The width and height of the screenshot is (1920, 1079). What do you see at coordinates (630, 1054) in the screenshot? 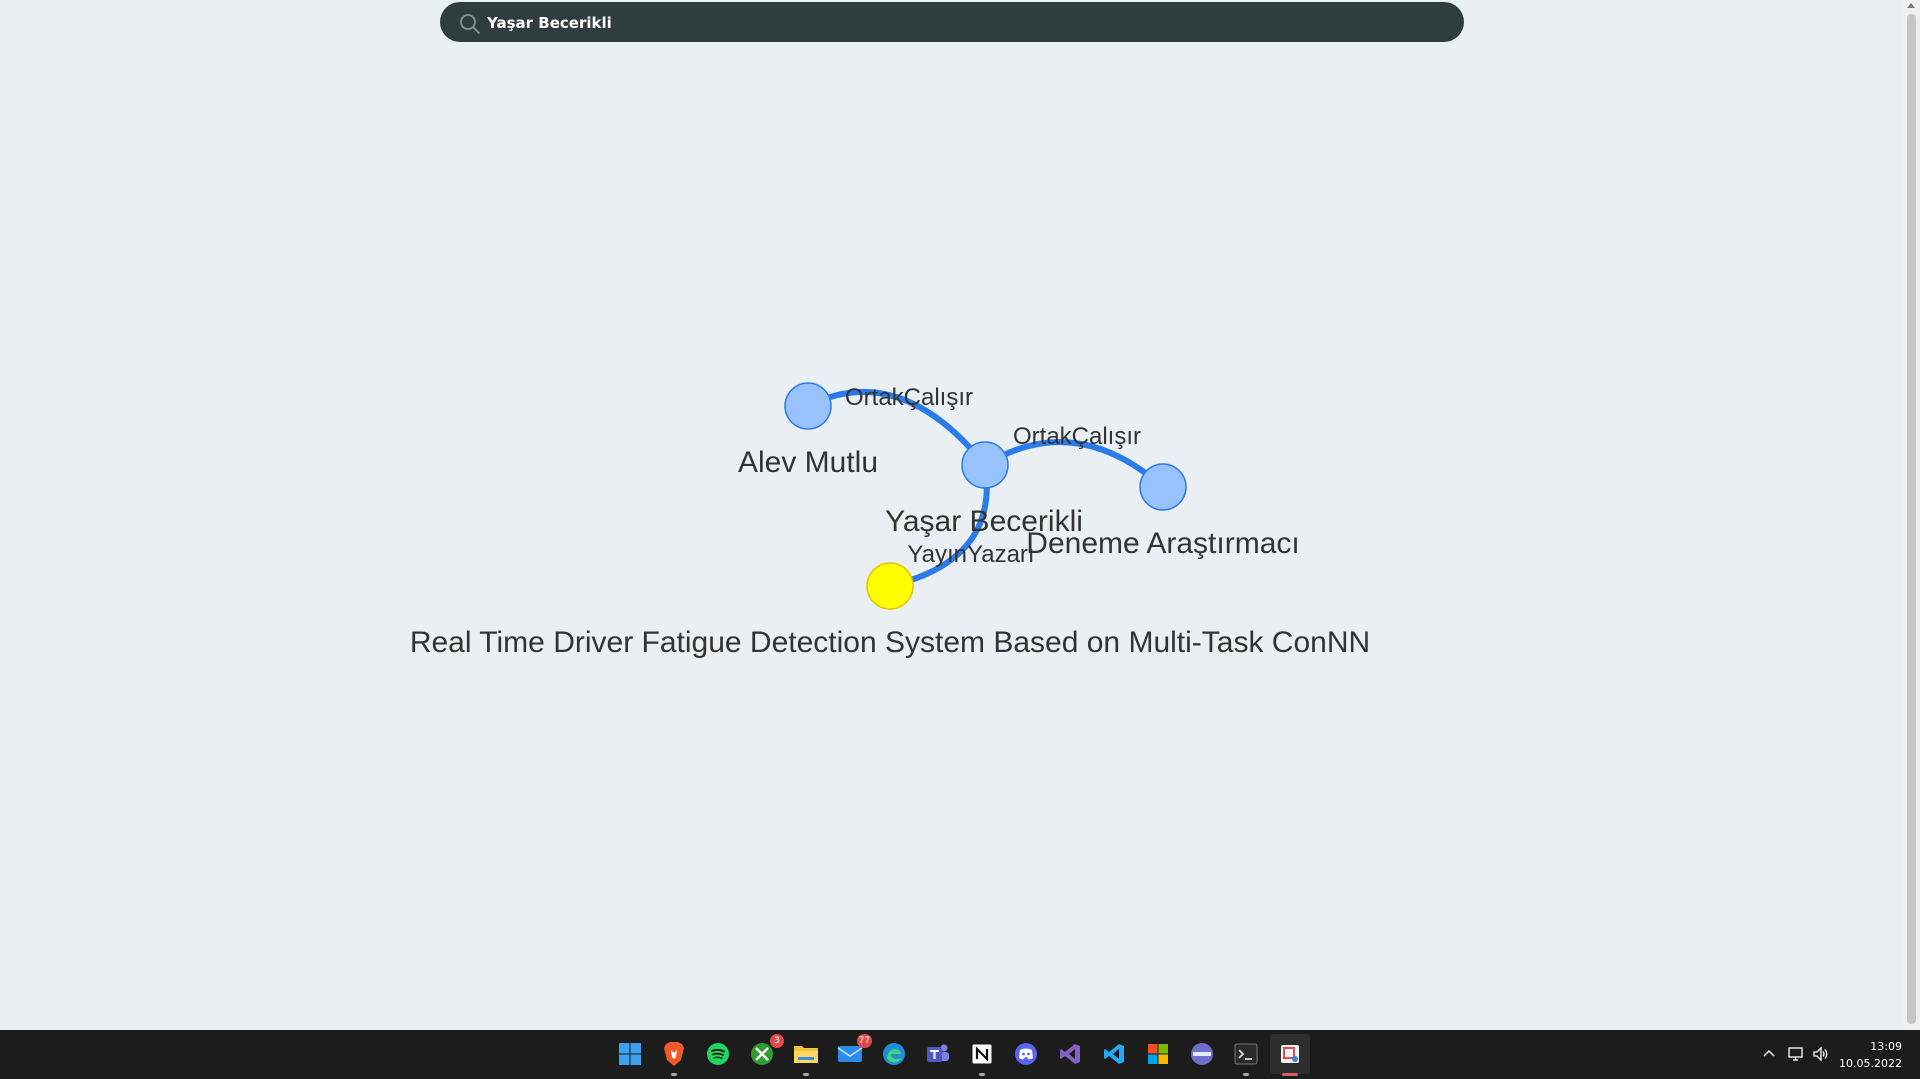
I see `start-icon` at bounding box center [630, 1054].